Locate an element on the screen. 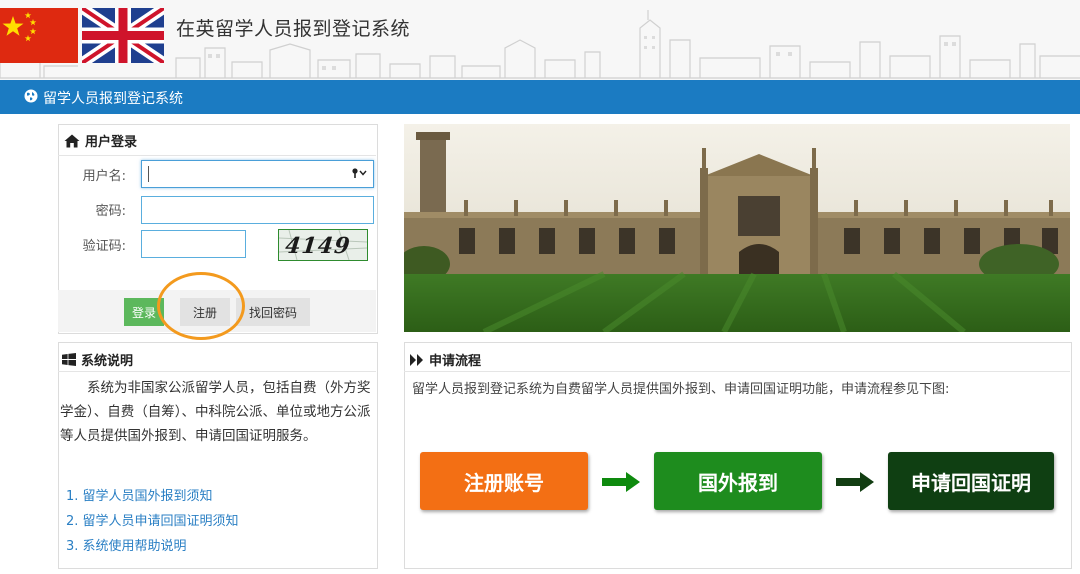 This screenshot has width=1080, height=574. forgot-password-button: 找回密码 is located at coordinates (273, 312).